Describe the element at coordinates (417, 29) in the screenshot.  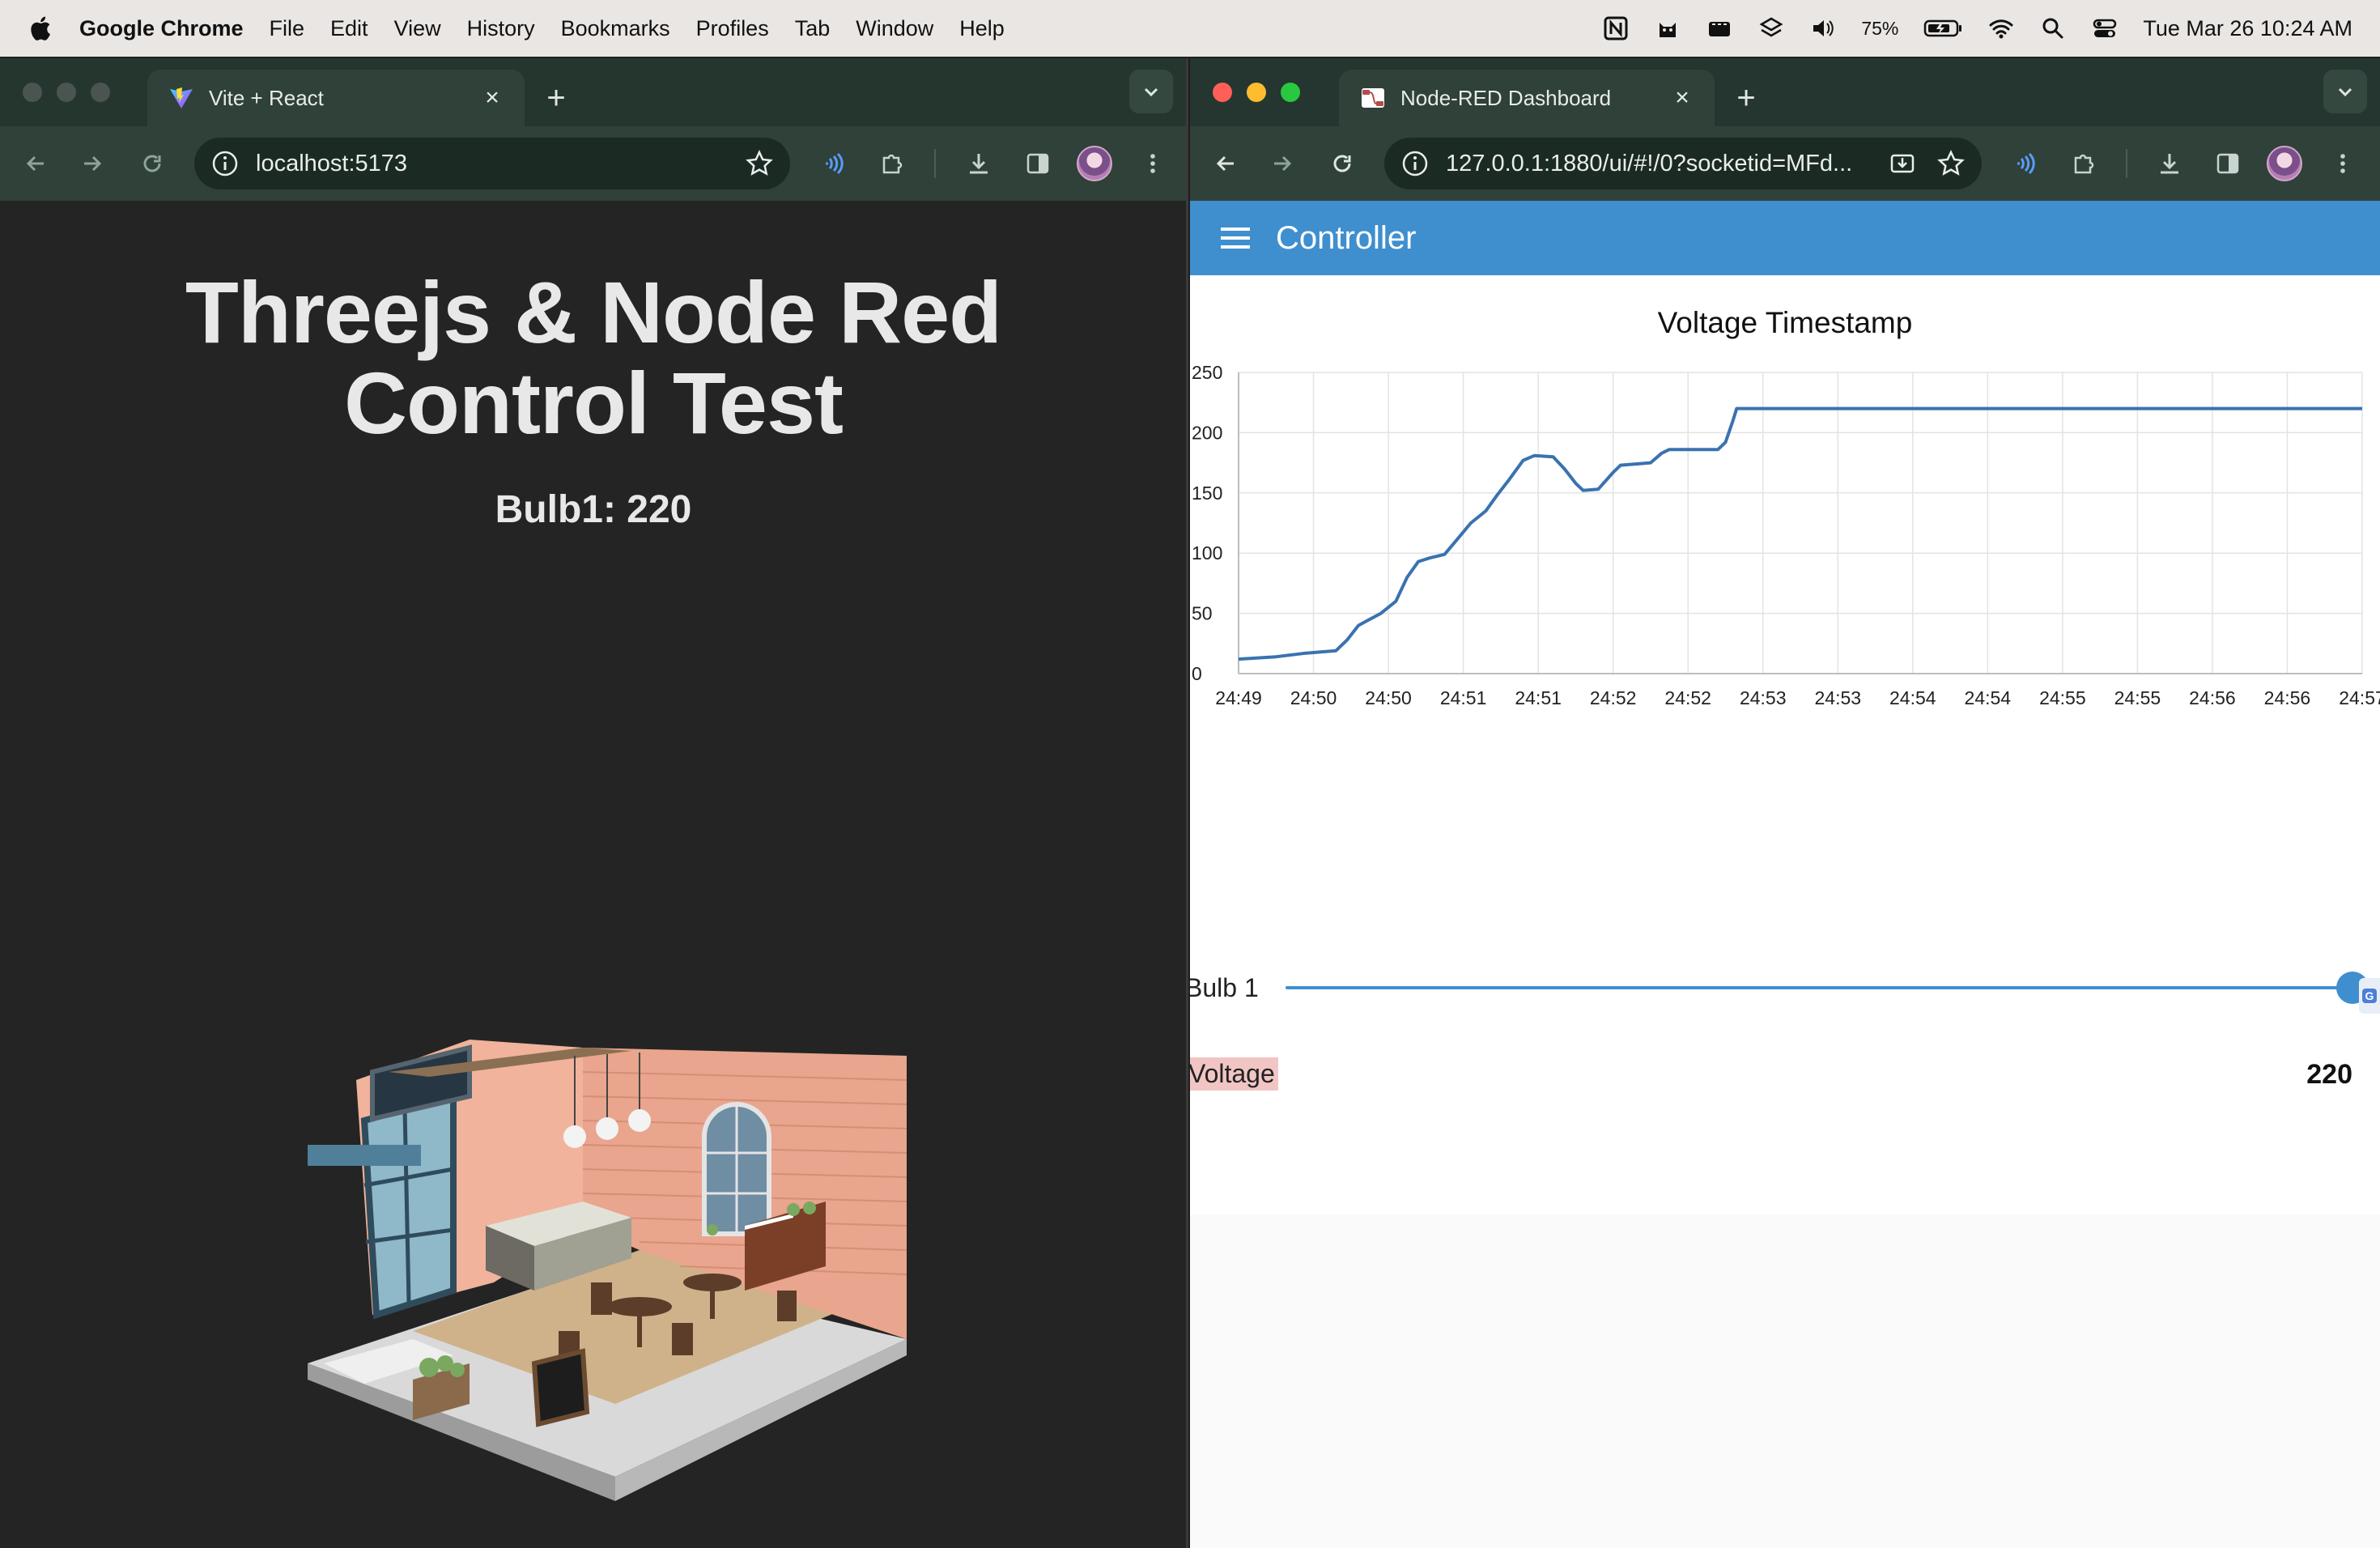
I see `menu-view: View` at that location.